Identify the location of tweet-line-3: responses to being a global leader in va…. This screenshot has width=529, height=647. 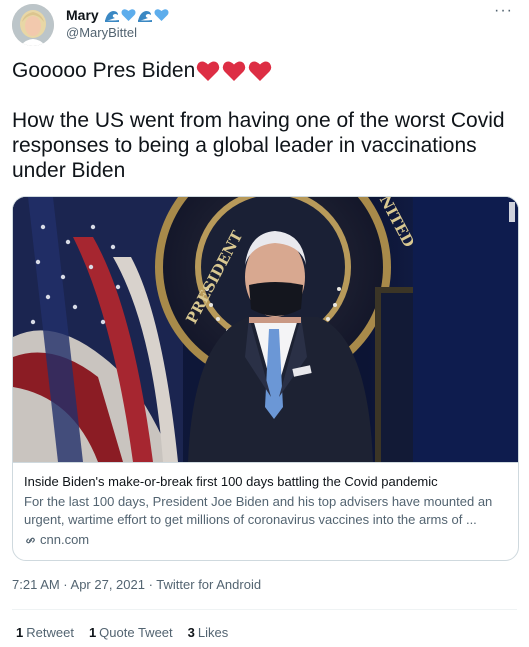
(244, 145).